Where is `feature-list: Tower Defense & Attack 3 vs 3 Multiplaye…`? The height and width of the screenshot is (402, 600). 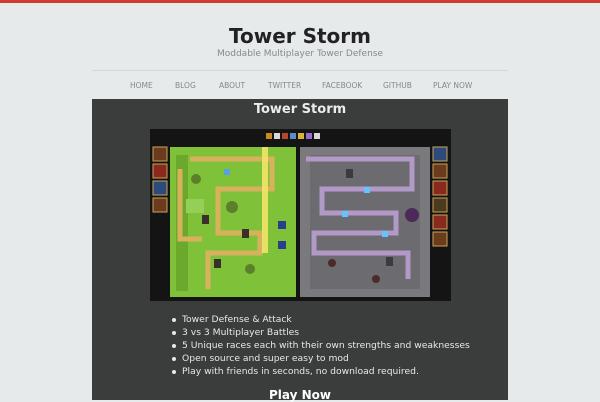
feature-list: Tower Defense & Attack 3 vs 3 Multiplaye… is located at coordinates (320, 345).